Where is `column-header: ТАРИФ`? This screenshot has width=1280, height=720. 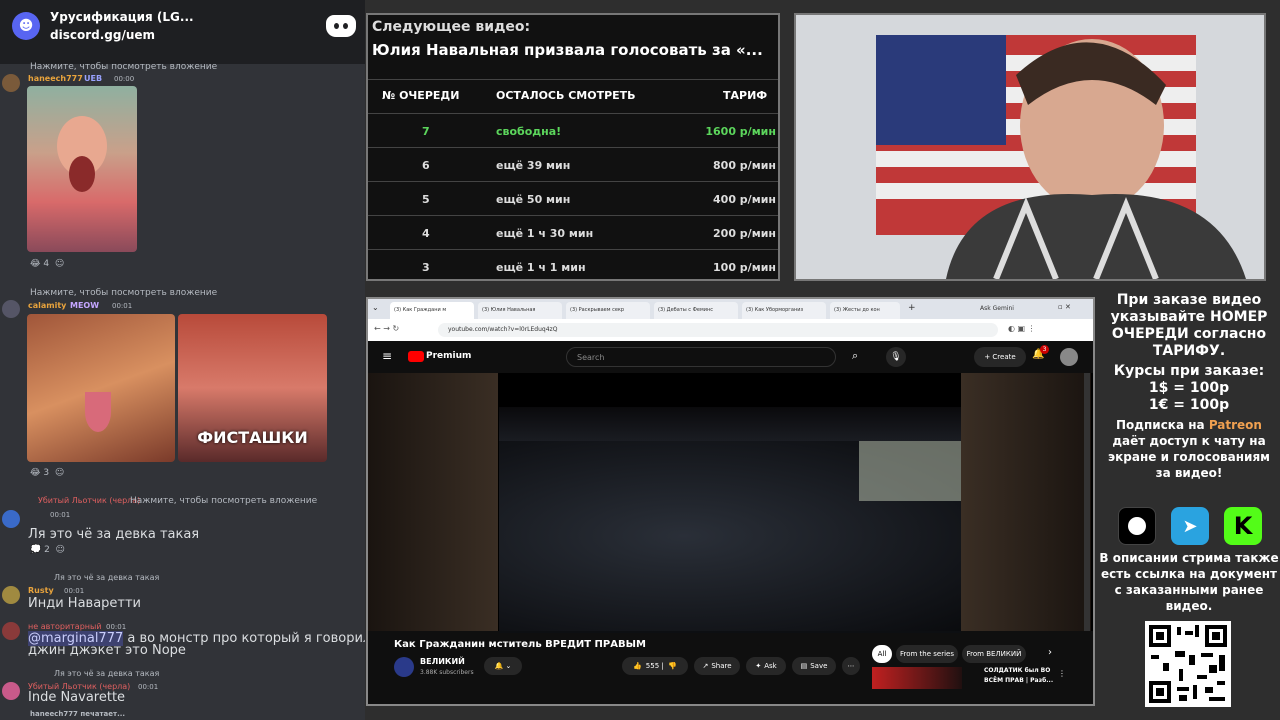 column-header: ТАРИФ is located at coordinates (745, 95).